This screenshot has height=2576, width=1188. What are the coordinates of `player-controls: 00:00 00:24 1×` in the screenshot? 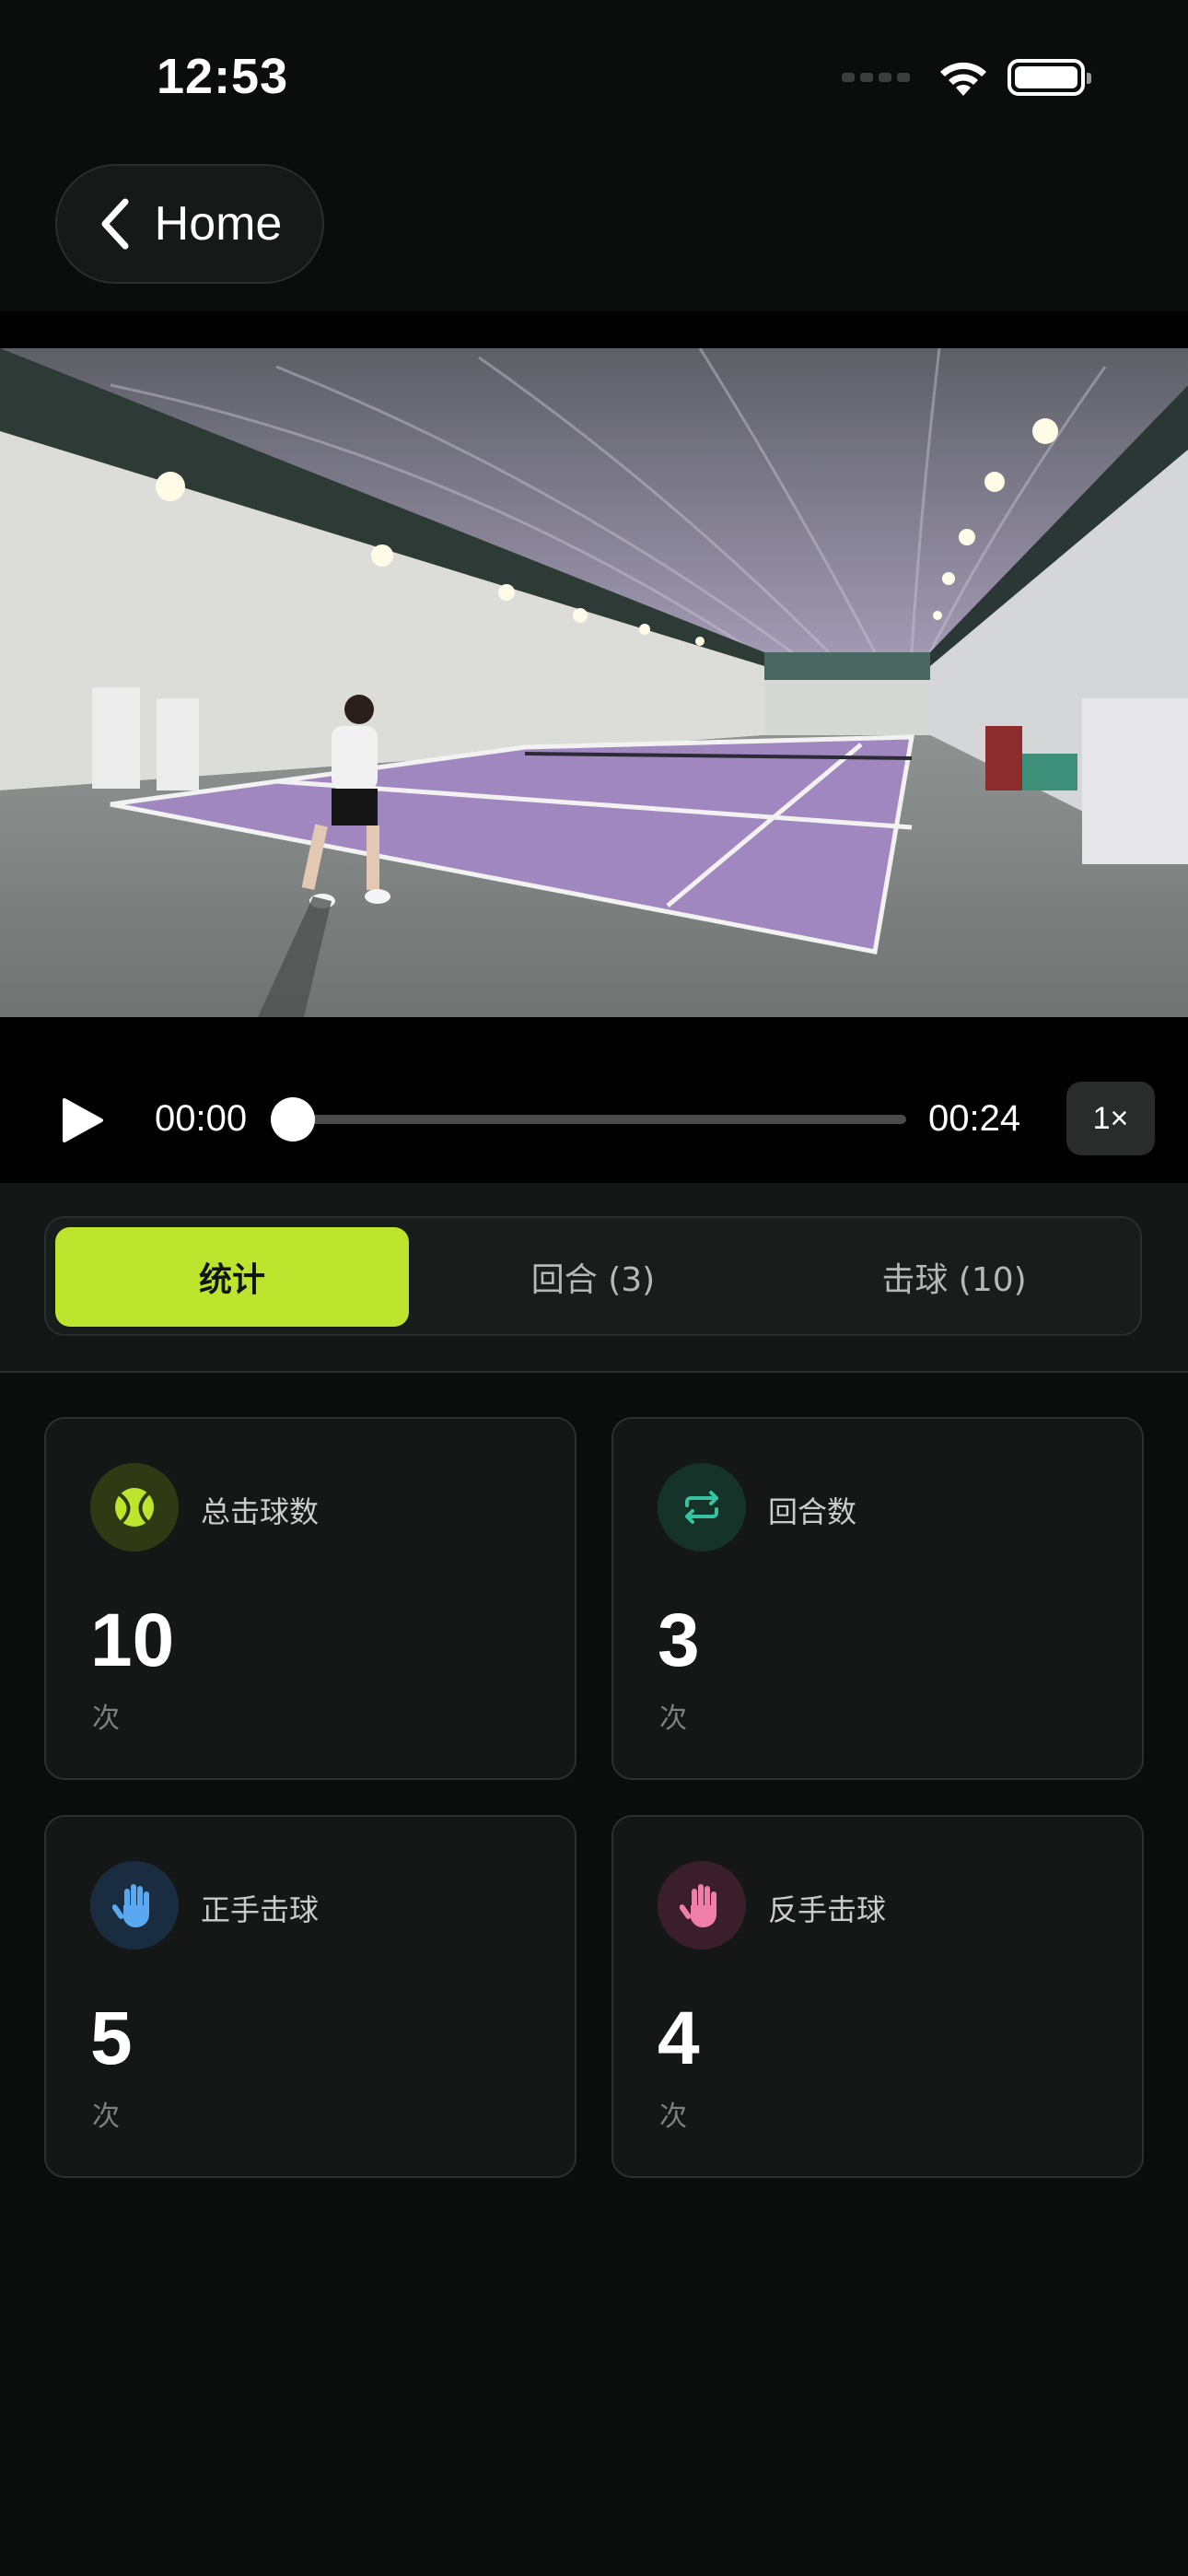 It's located at (594, 1116).